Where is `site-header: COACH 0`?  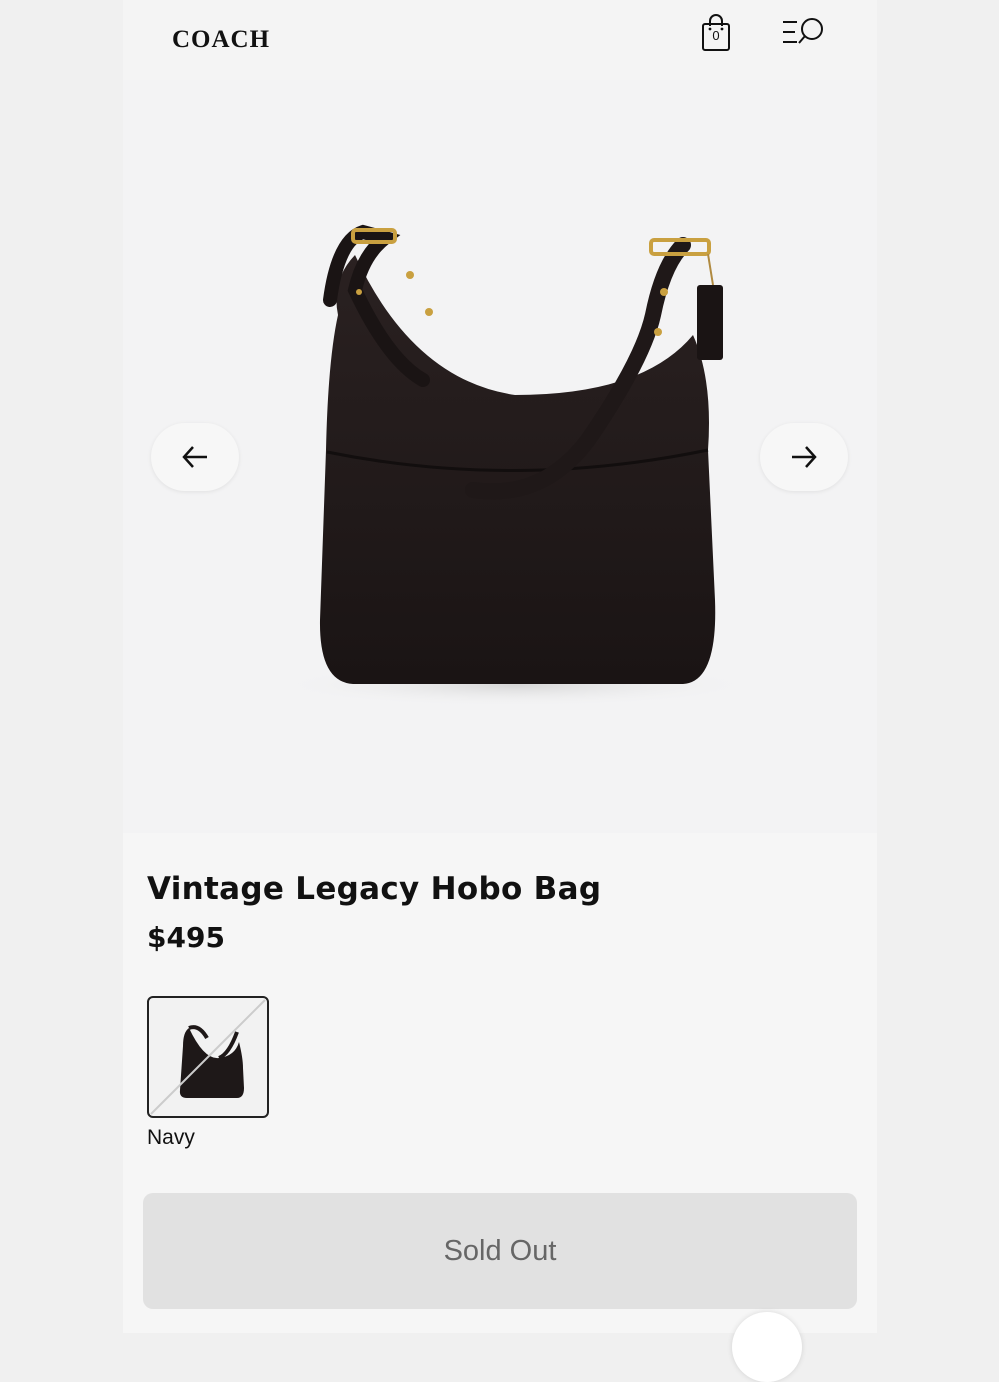
site-header: COACH 0 is located at coordinates (500, 40).